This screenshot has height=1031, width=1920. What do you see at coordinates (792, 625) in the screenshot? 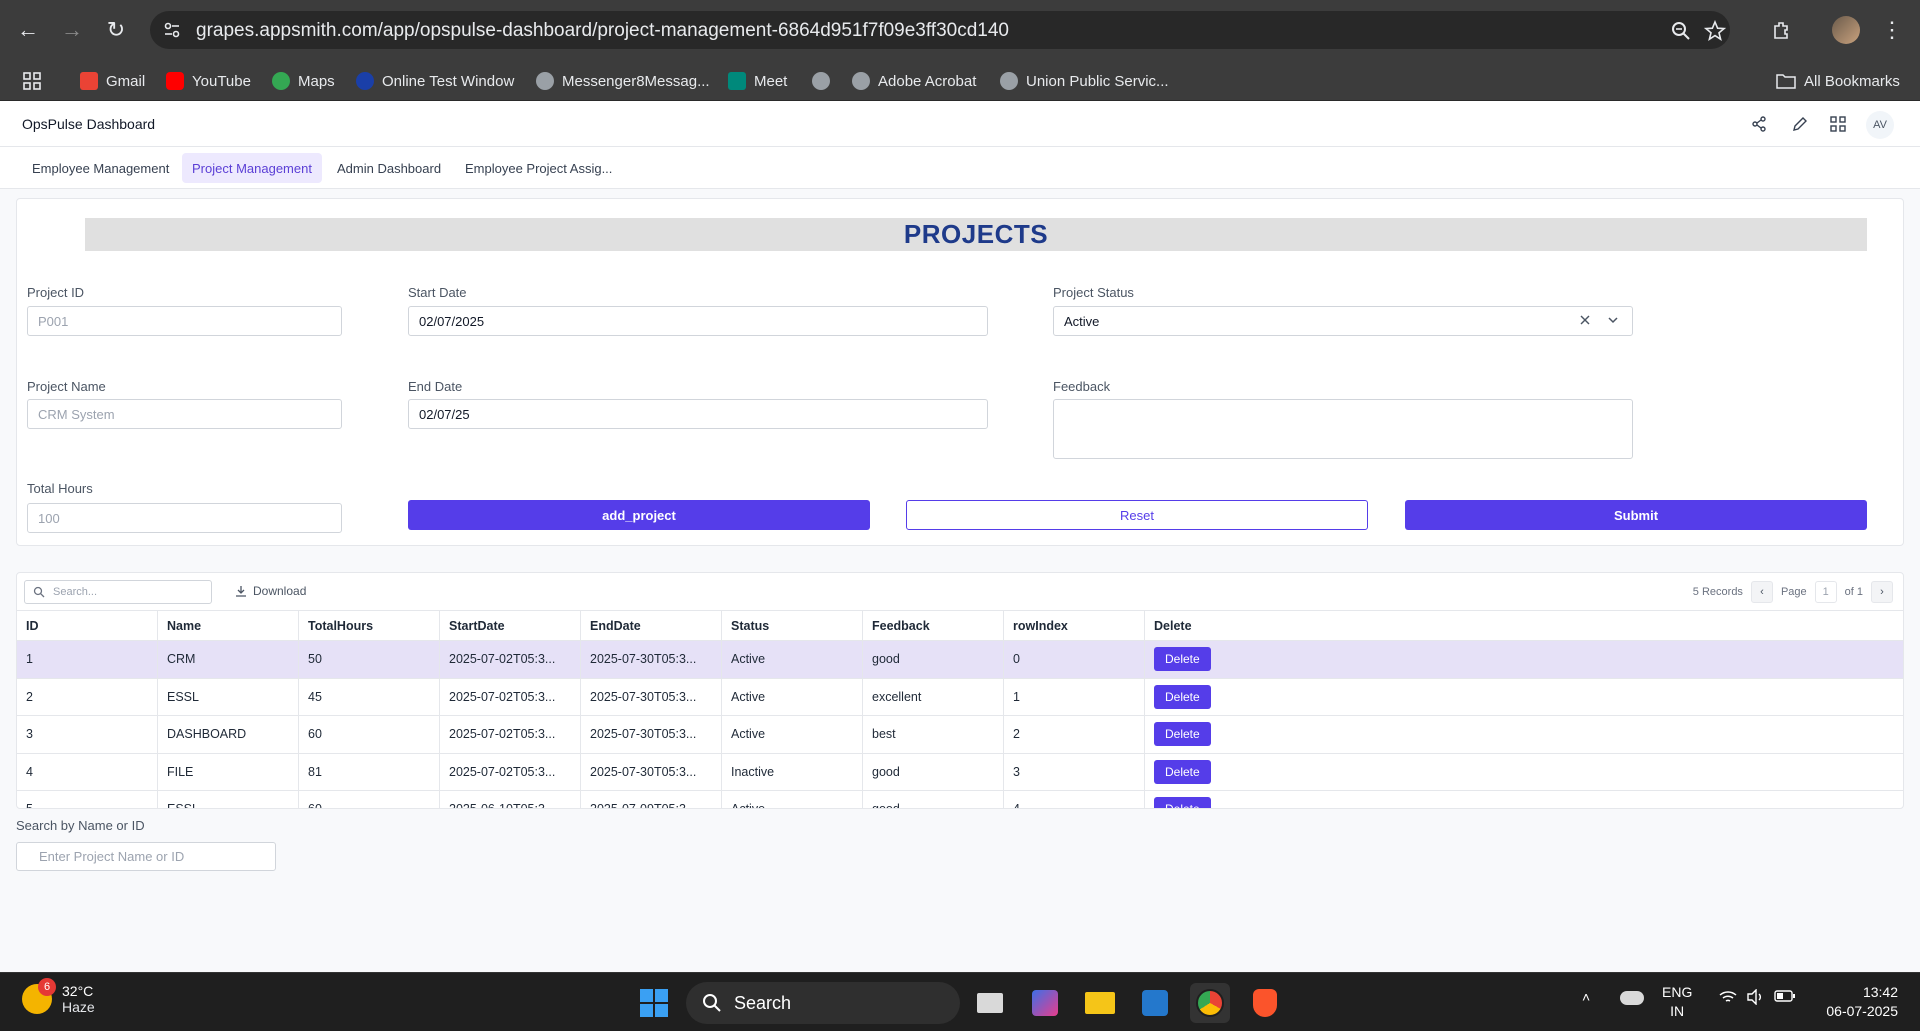
I see `column-header-status: Status` at bounding box center [792, 625].